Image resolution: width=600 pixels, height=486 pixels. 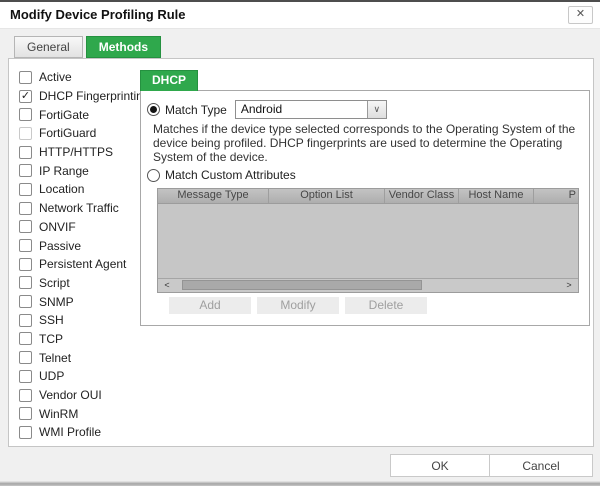 What do you see at coordinates (68, 133) in the screenshot?
I see `method-item-label: FortiGuard` at bounding box center [68, 133].